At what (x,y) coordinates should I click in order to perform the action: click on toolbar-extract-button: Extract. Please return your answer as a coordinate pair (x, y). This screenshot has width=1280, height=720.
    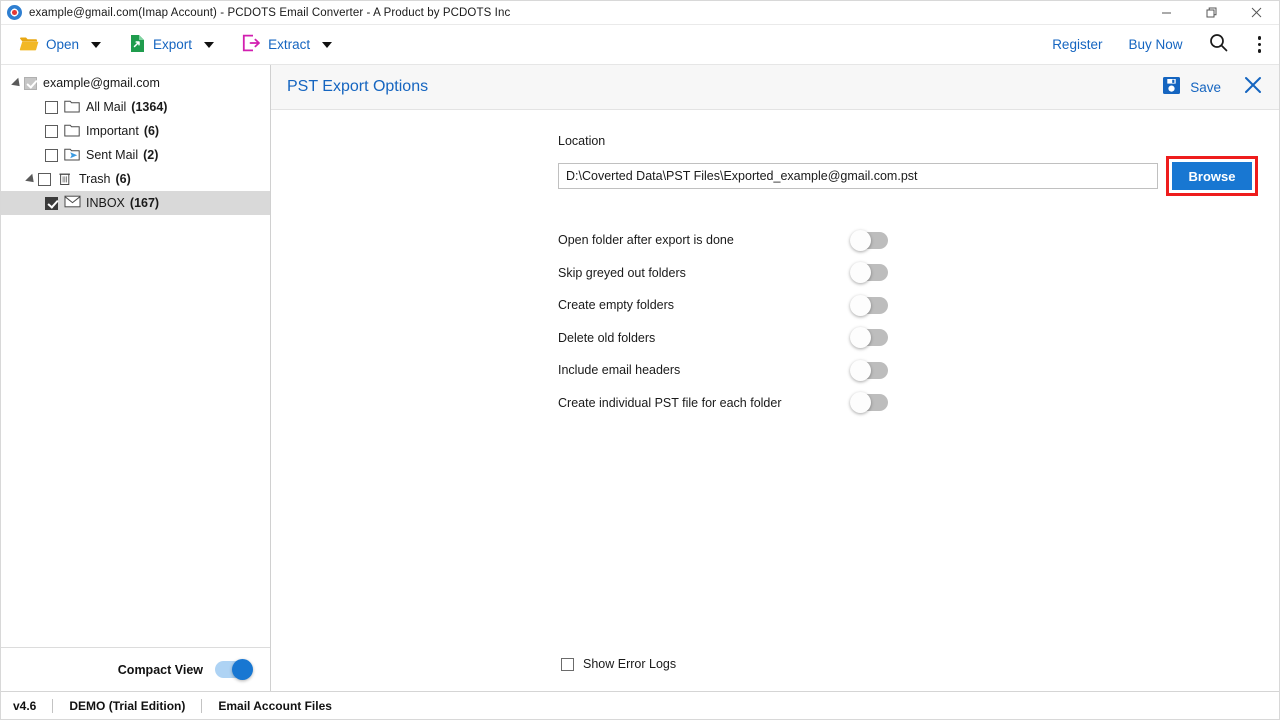
    Looking at the image, I should click on (287, 44).